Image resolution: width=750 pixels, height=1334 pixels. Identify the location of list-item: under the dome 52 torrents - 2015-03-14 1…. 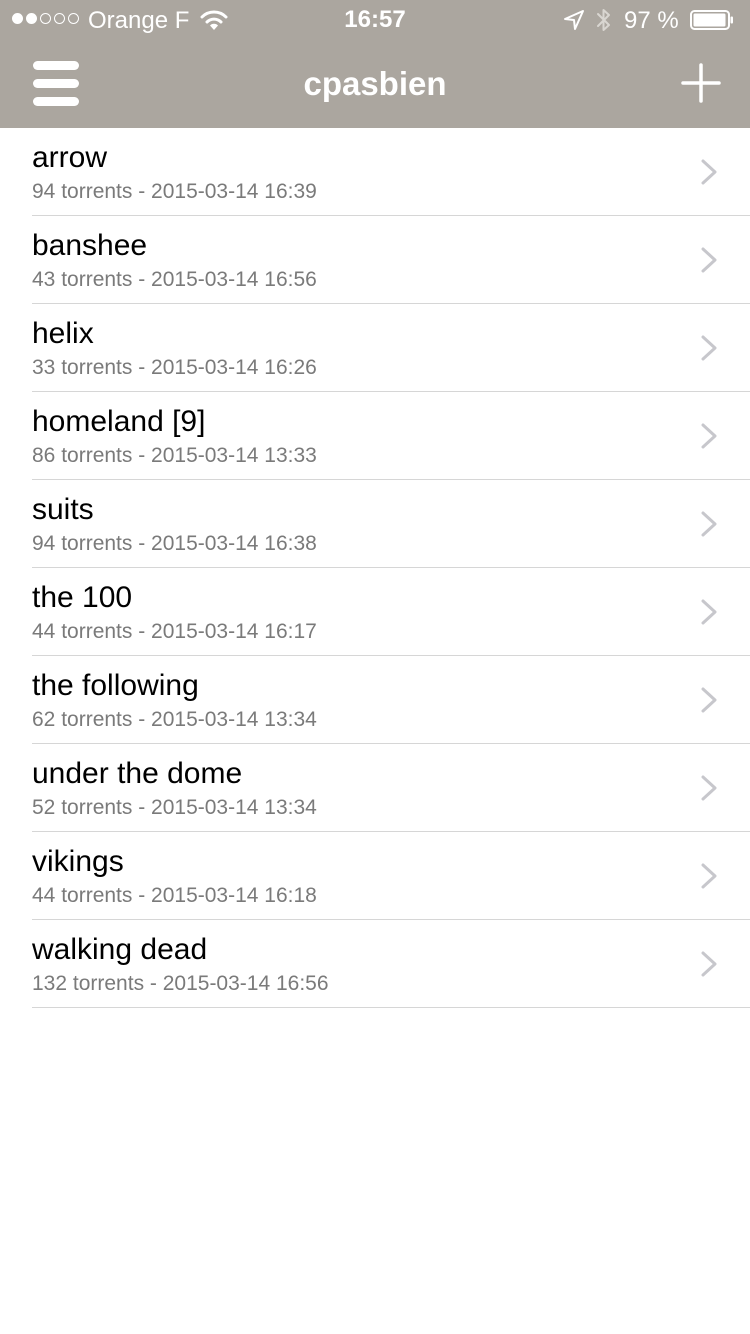
(391, 788).